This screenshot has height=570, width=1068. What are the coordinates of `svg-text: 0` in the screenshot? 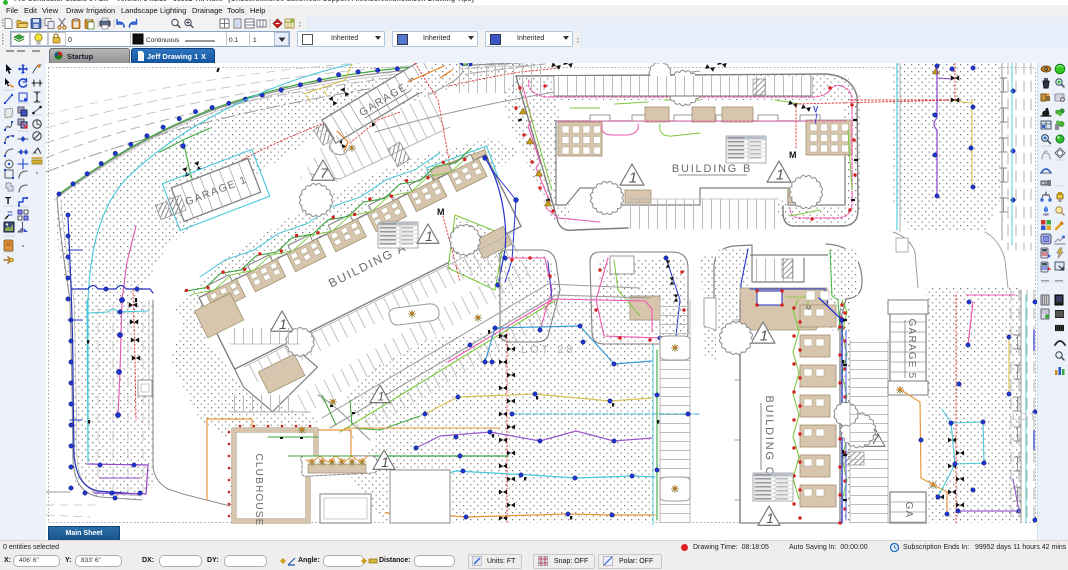 It's located at (70, 40).